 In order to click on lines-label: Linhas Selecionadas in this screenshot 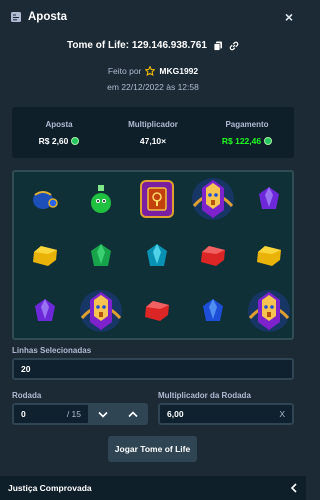, I will do `click(52, 350)`.